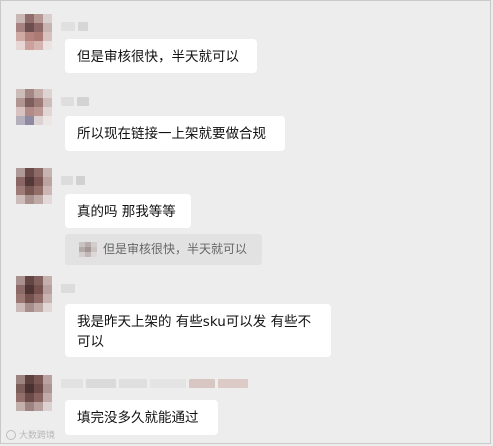 The width and height of the screenshot is (493, 446). I want to click on watermark: 大数跨境, so click(30, 434).